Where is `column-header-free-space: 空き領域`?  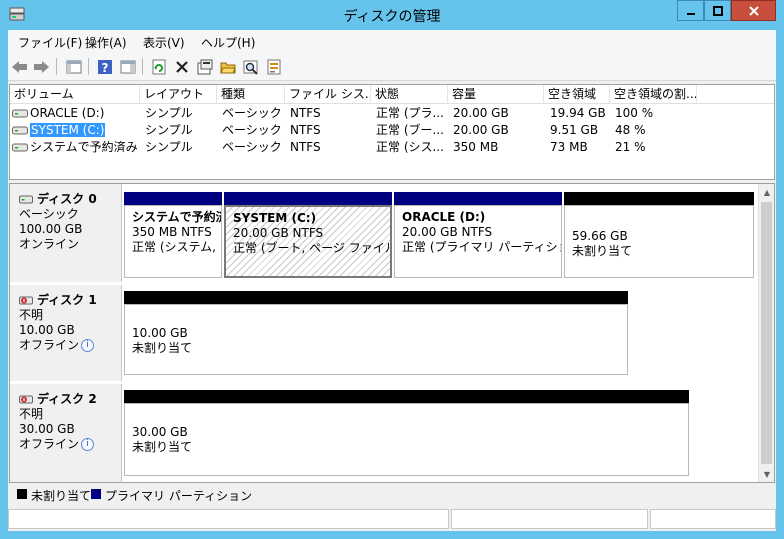 column-header-free-space: 空き領域 is located at coordinates (577, 94).